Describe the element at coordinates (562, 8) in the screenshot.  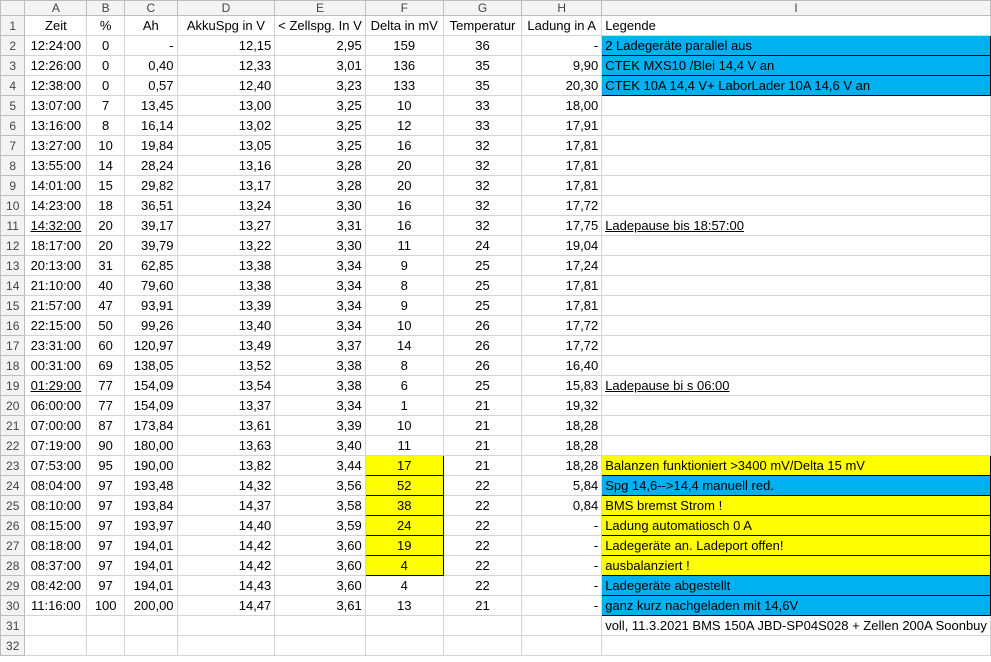
I see `column-header-h: H` at that location.